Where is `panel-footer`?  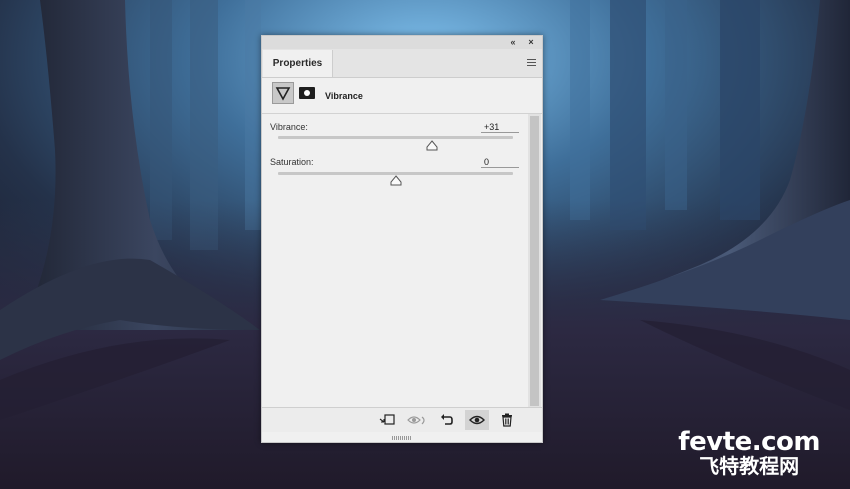
panel-footer is located at coordinates (402, 419).